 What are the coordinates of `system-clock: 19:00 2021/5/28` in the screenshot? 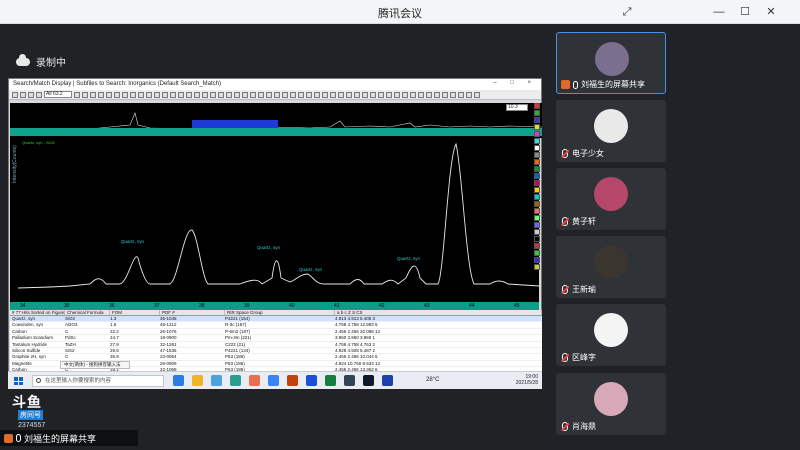 It's located at (527, 380).